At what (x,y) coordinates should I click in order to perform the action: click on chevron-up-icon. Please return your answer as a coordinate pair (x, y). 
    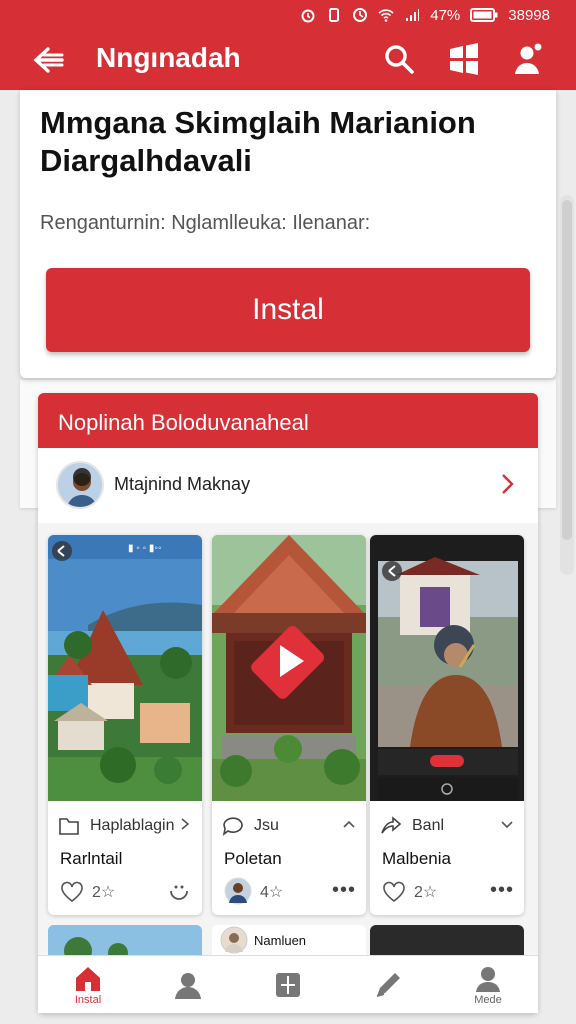
    Looking at the image, I should click on (349, 824).